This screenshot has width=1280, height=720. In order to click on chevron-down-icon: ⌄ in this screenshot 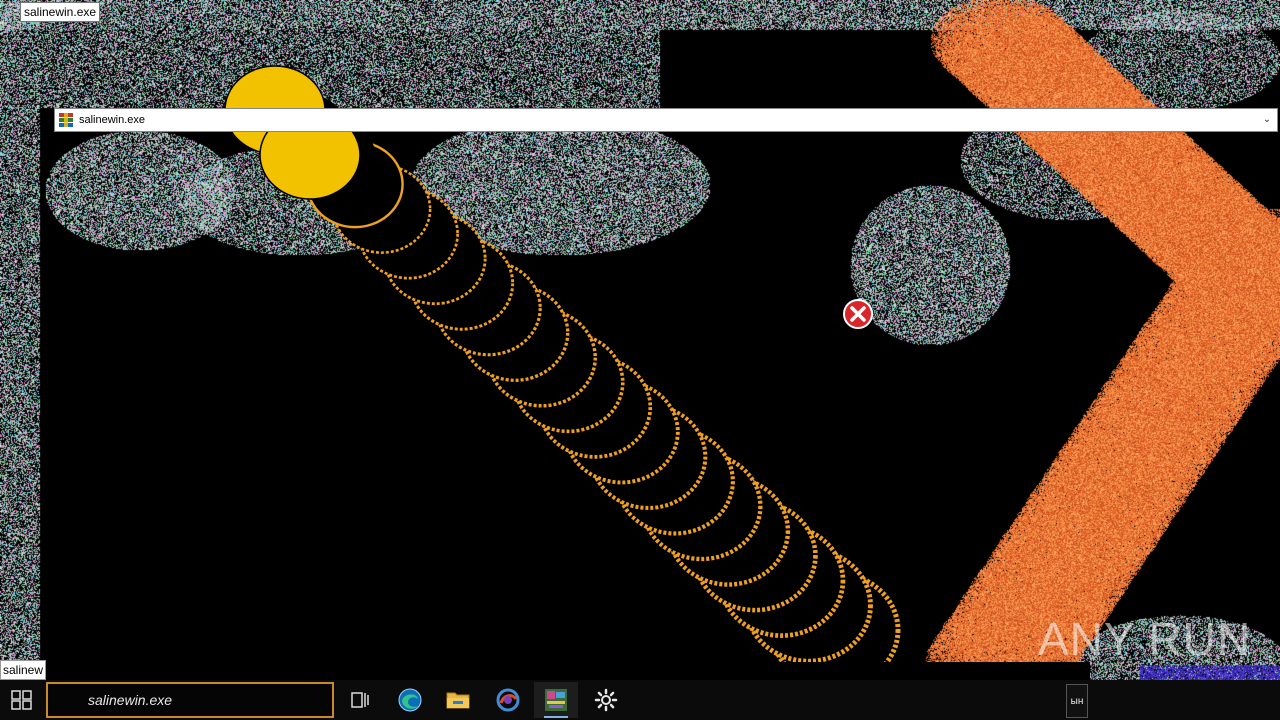, I will do `click(1267, 120)`.